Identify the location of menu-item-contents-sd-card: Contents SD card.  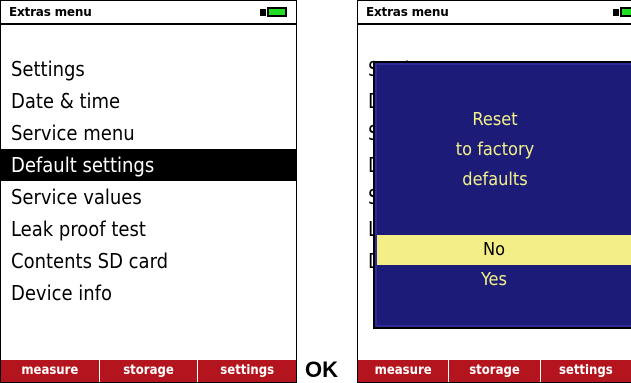
(148, 261).